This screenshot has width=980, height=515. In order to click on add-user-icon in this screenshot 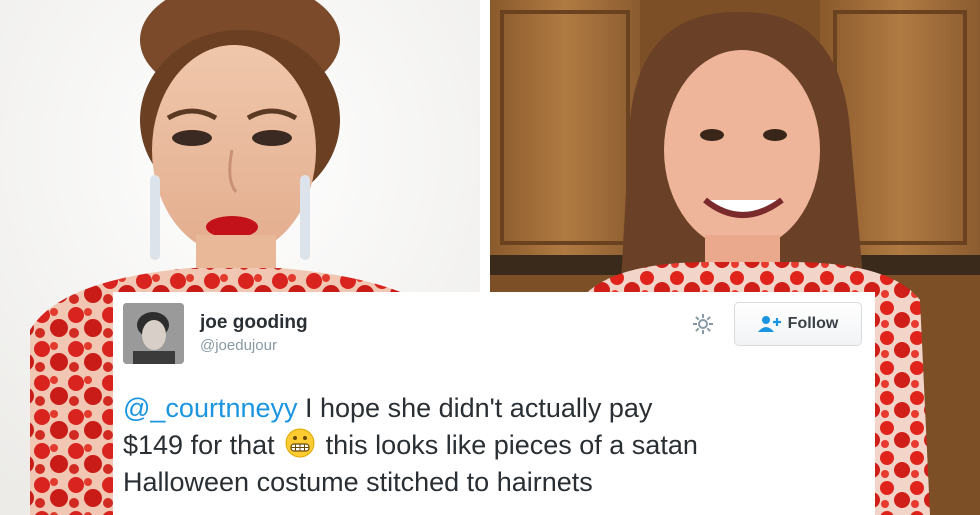, I will do `click(769, 324)`.